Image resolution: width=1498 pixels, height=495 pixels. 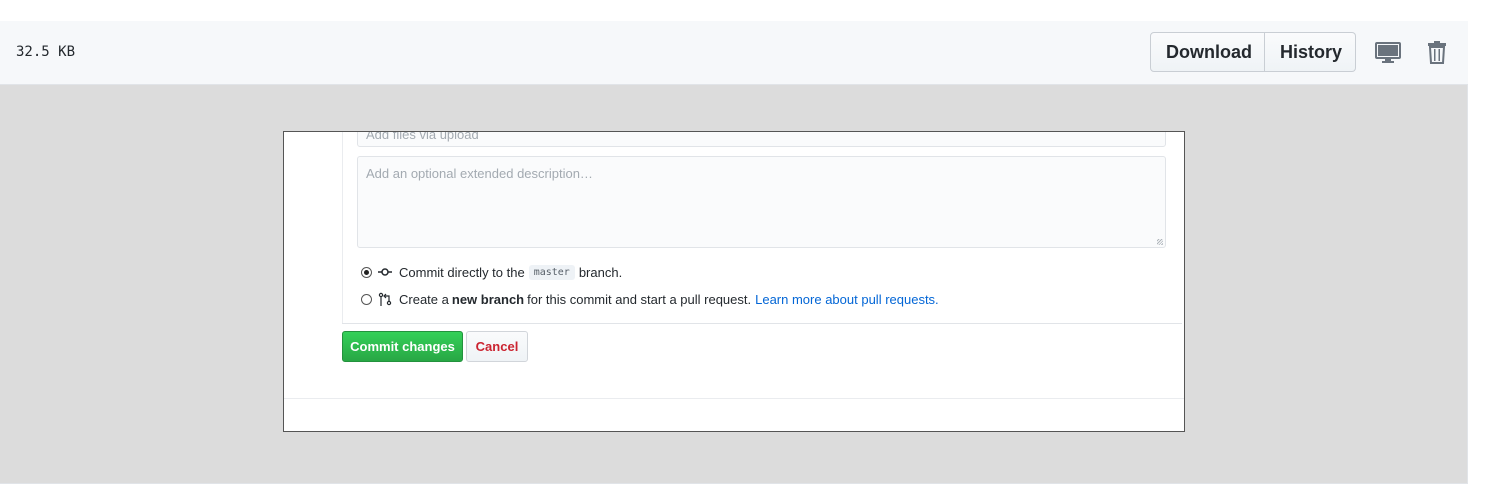 I want to click on git-pull-request-icon, so click(x=385, y=299).